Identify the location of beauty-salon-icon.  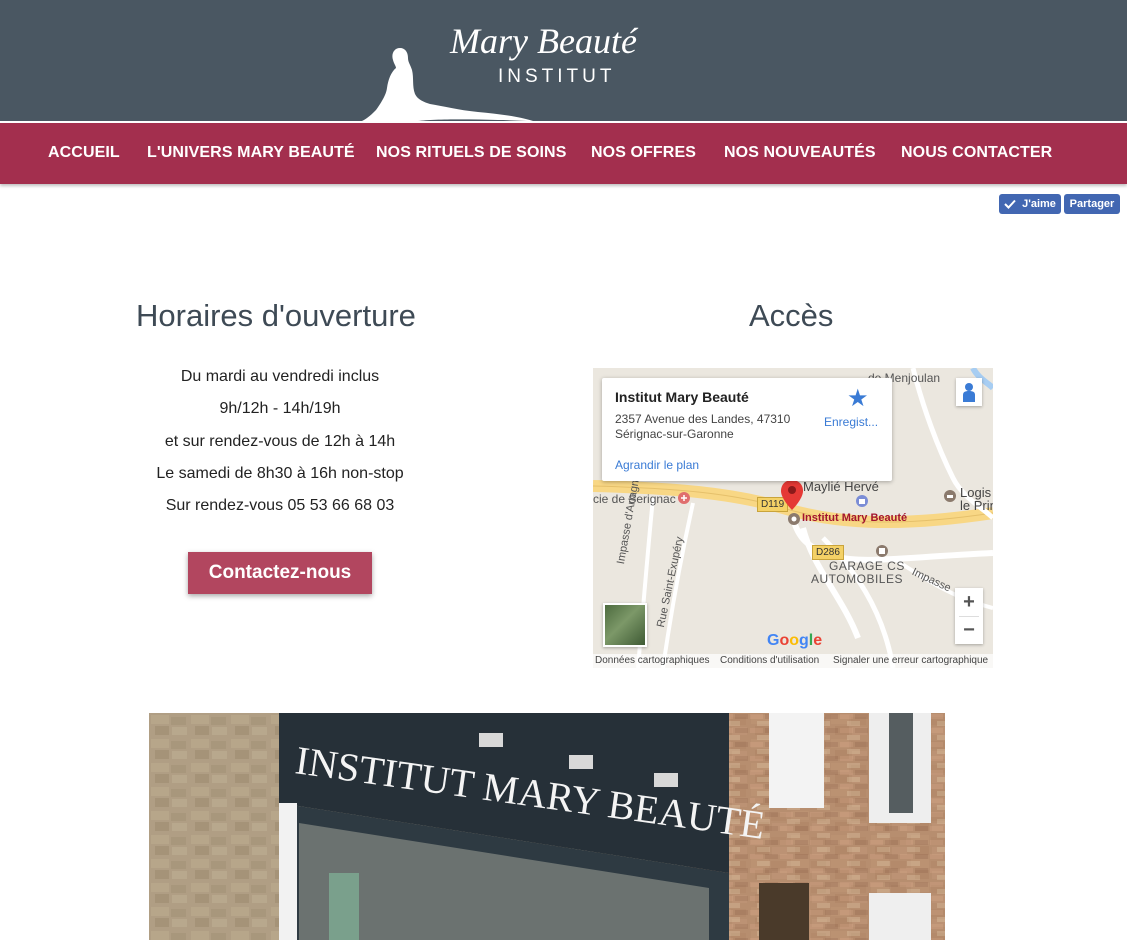
(794, 519).